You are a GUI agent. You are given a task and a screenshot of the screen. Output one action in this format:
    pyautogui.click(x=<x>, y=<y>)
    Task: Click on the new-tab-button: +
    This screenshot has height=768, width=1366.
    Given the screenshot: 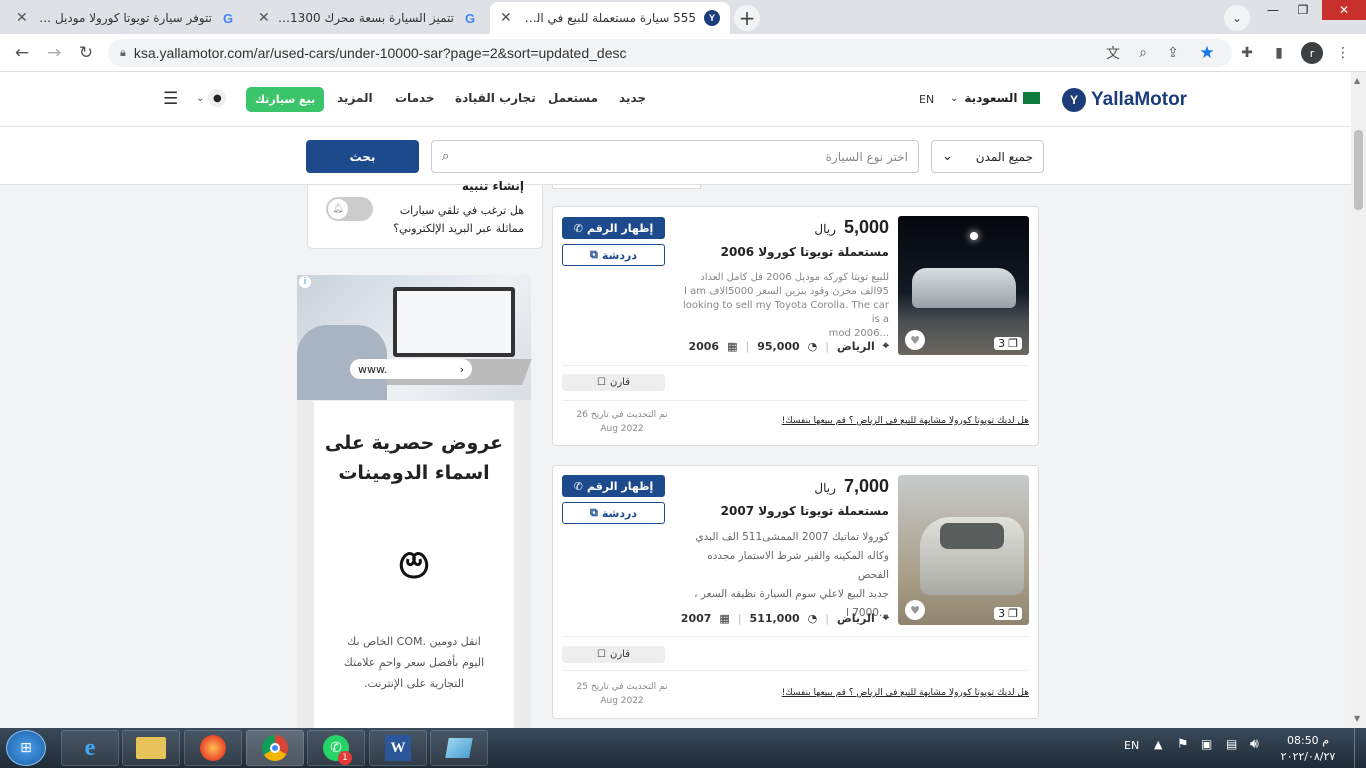 What is the action you would take?
    pyautogui.click(x=747, y=18)
    